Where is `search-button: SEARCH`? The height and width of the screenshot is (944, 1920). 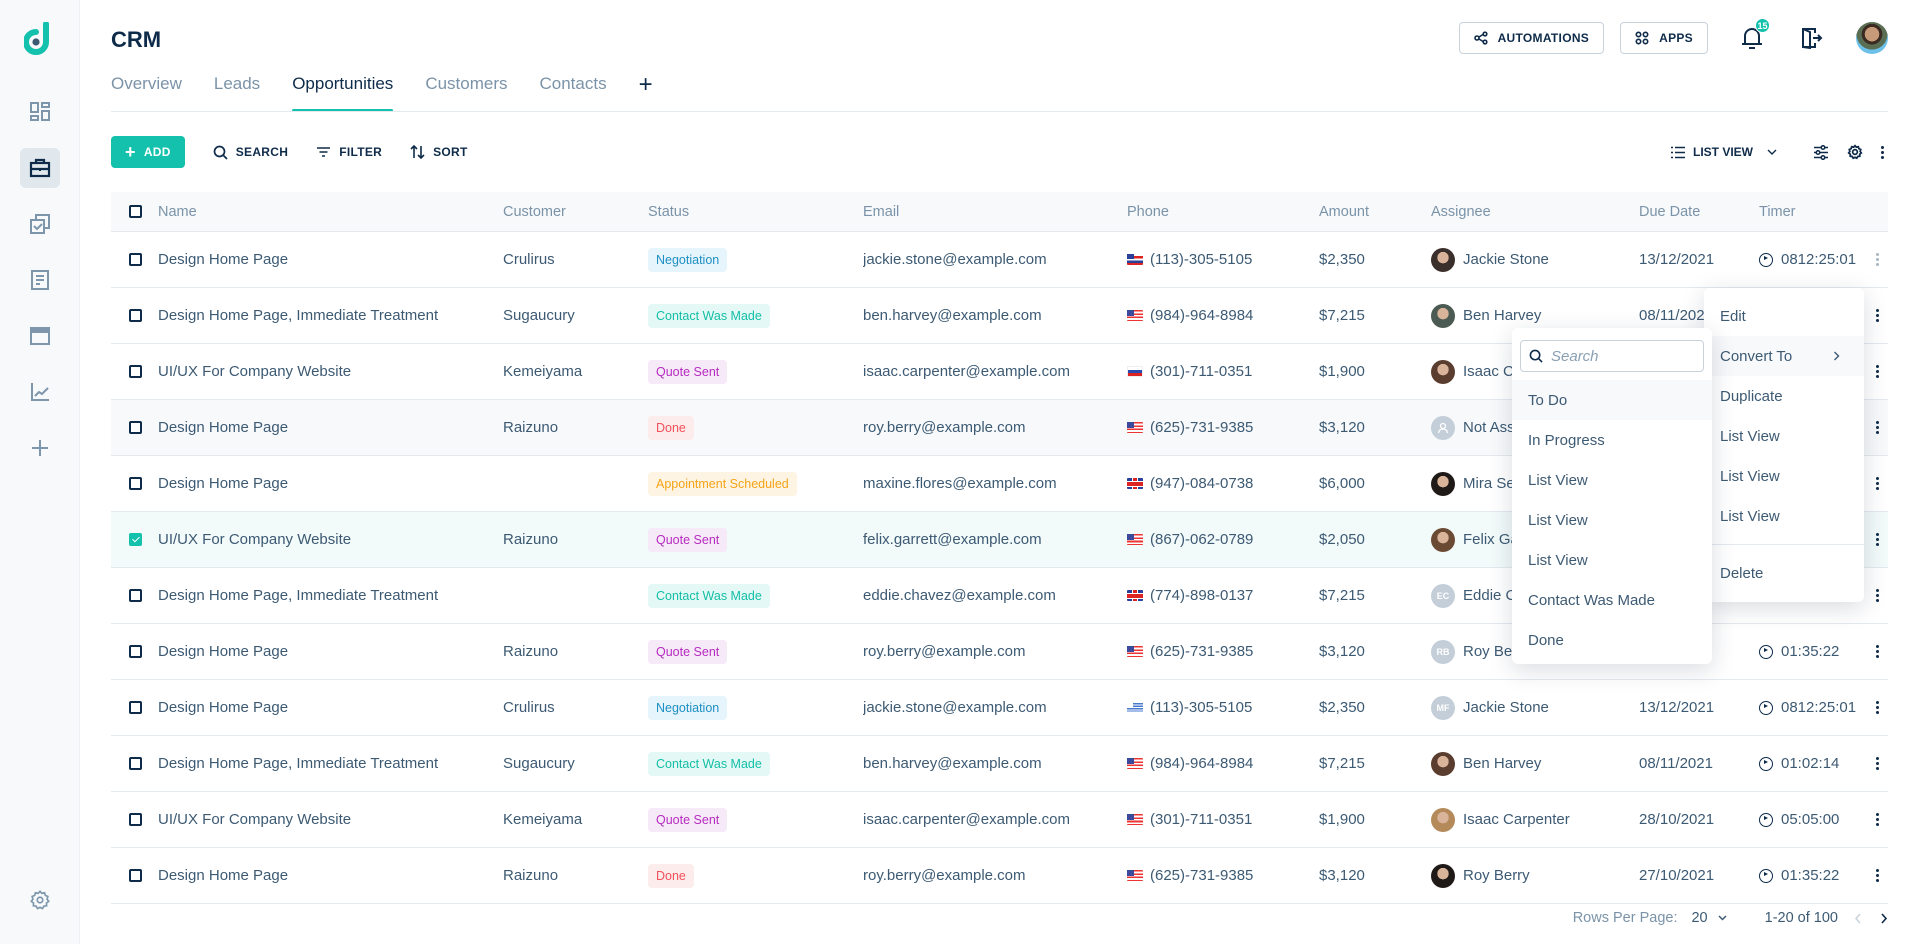 search-button: SEARCH is located at coordinates (250, 152).